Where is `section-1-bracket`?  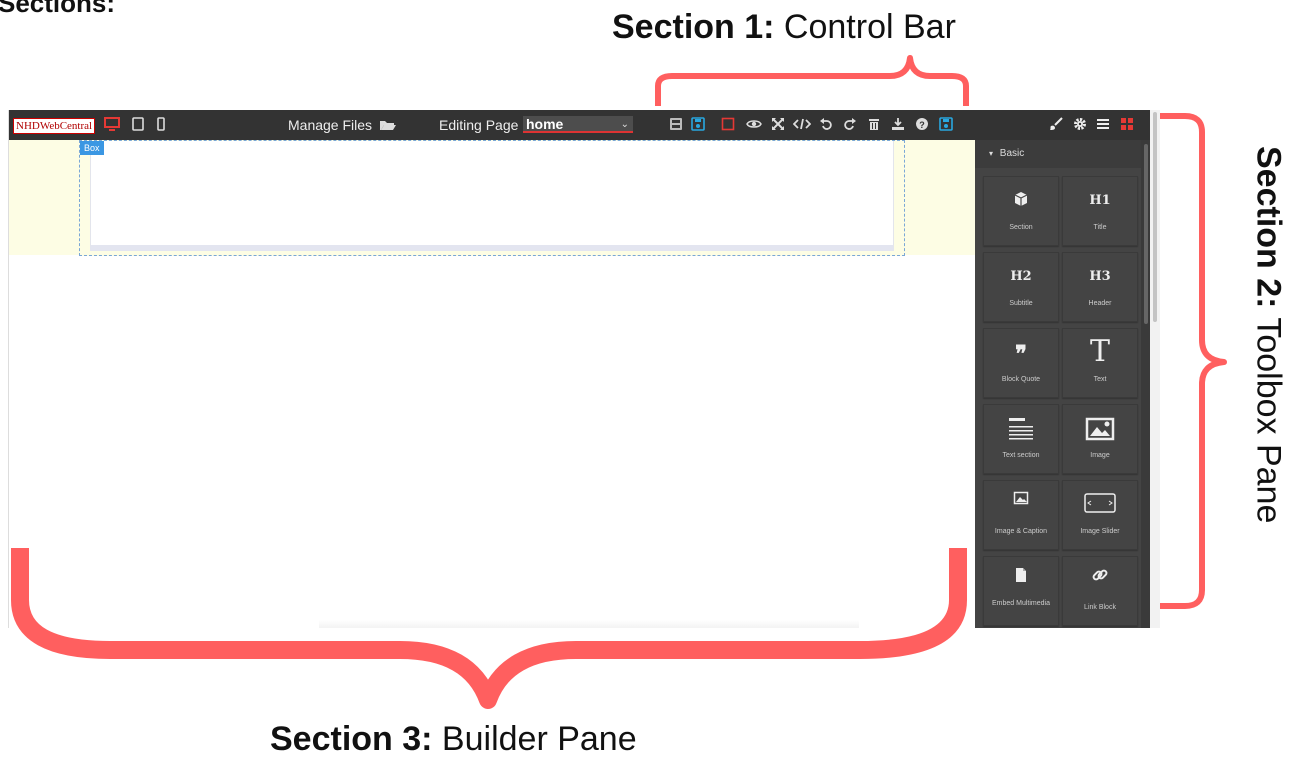 section-1-bracket is located at coordinates (812, 80).